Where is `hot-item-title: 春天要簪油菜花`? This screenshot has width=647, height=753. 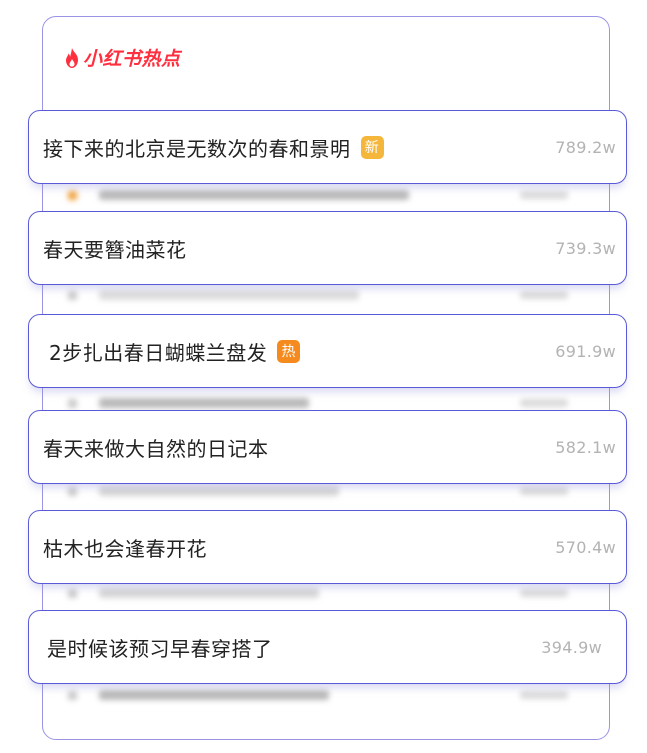 hot-item-title: 春天要簪油菜花 is located at coordinates (115, 248).